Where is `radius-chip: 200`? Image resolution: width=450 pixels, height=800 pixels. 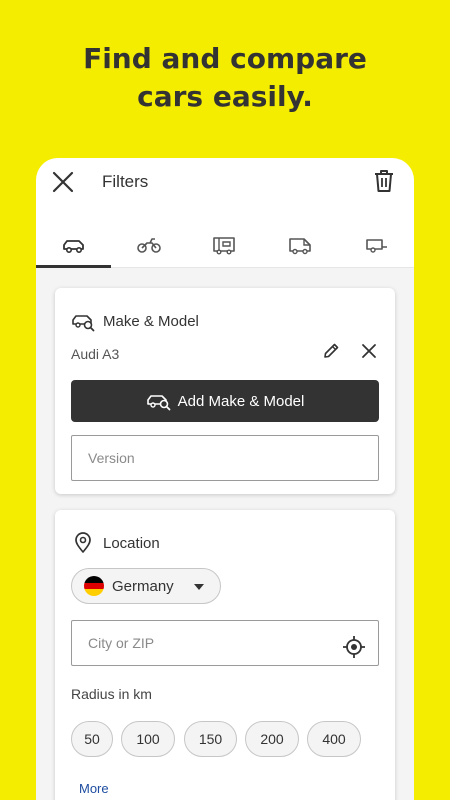
radius-chip: 200 is located at coordinates (272, 739).